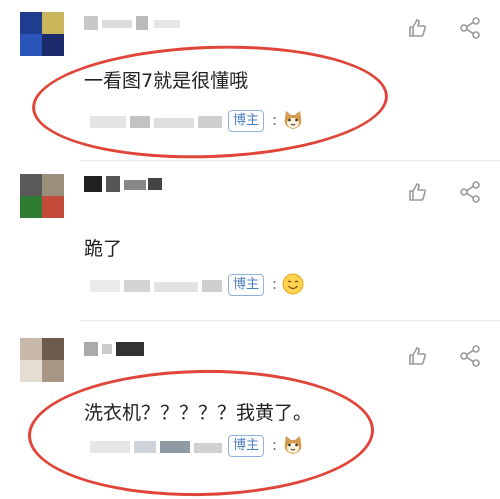 This screenshot has width=500, height=499. What do you see at coordinates (103, 249) in the screenshot?
I see `comment-text: 跪了` at bounding box center [103, 249].